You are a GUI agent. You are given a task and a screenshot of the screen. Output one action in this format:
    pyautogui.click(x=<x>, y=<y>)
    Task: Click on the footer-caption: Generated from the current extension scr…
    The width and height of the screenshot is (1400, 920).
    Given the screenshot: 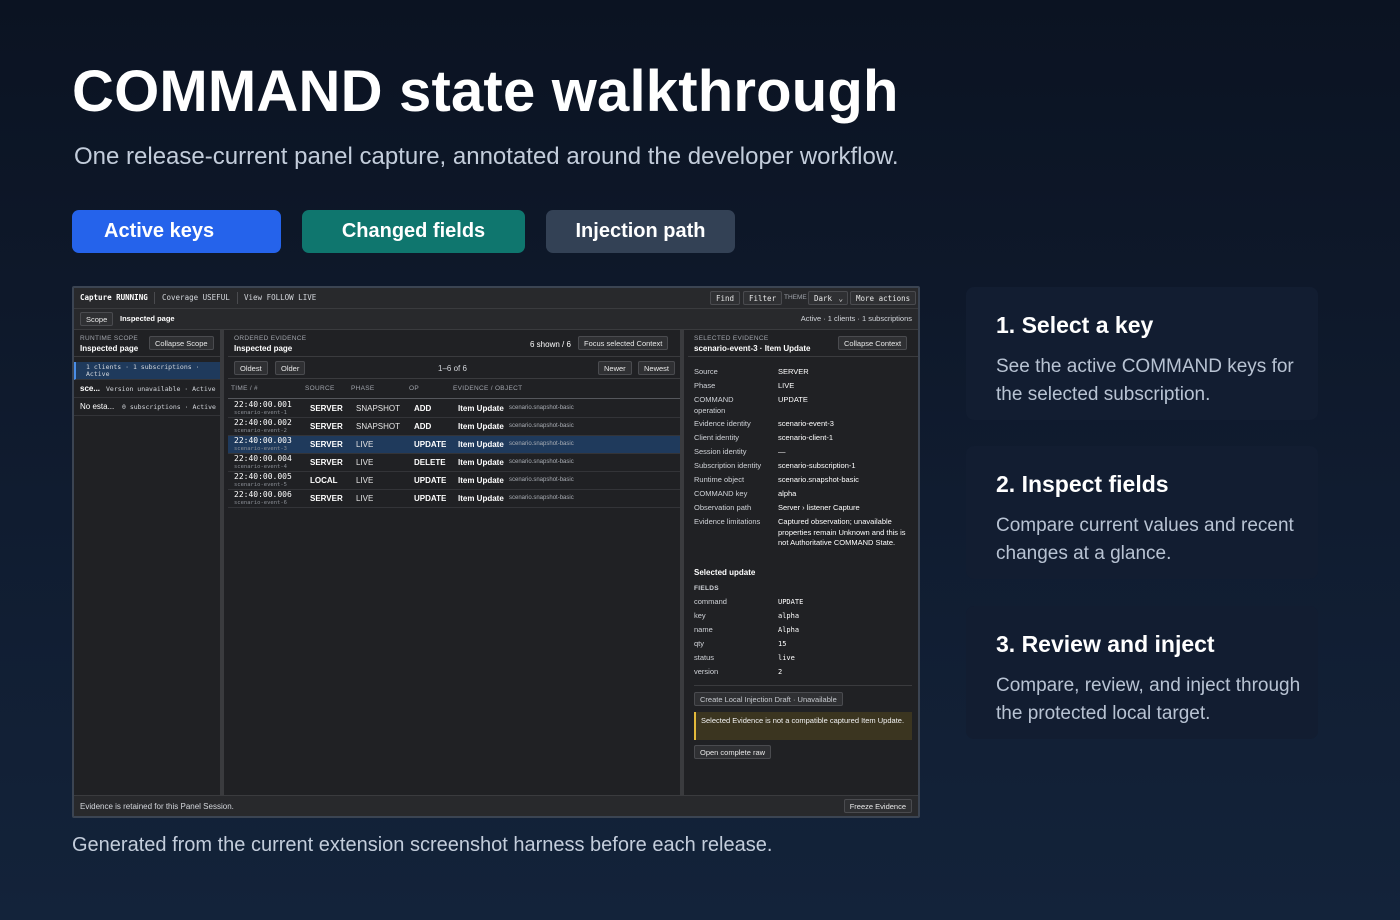 What is the action you would take?
    pyautogui.click(x=422, y=845)
    